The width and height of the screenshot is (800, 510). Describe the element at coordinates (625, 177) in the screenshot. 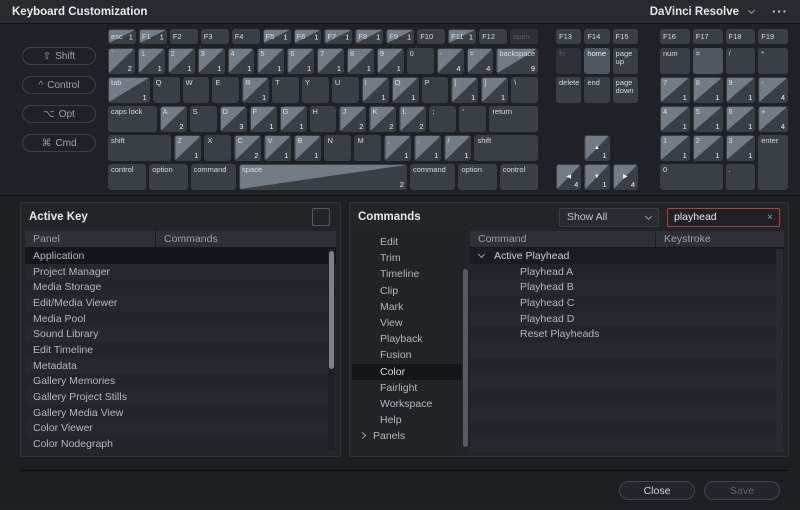

I see `key-right-arrow: ▶ 4` at that location.